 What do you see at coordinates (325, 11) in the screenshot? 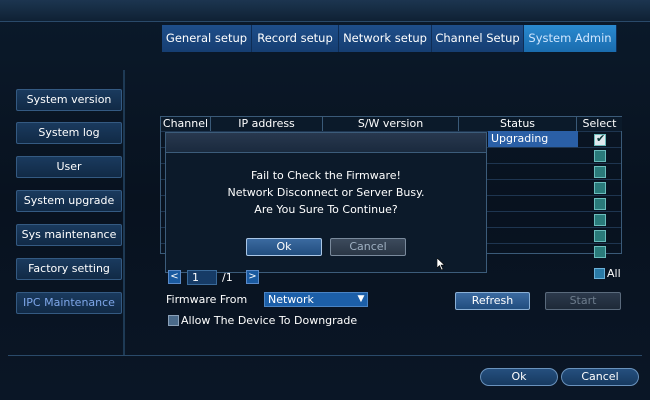
I see `top-bar` at bounding box center [325, 11].